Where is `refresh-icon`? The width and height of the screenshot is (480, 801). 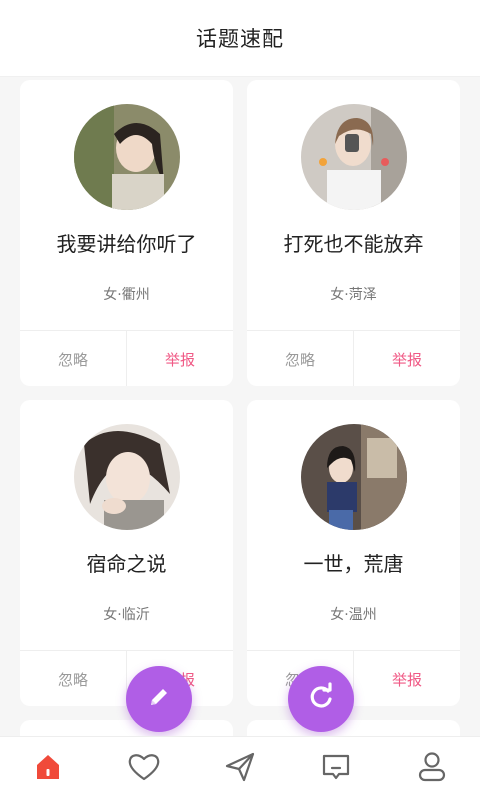
refresh-icon is located at coordinates (321, 699).